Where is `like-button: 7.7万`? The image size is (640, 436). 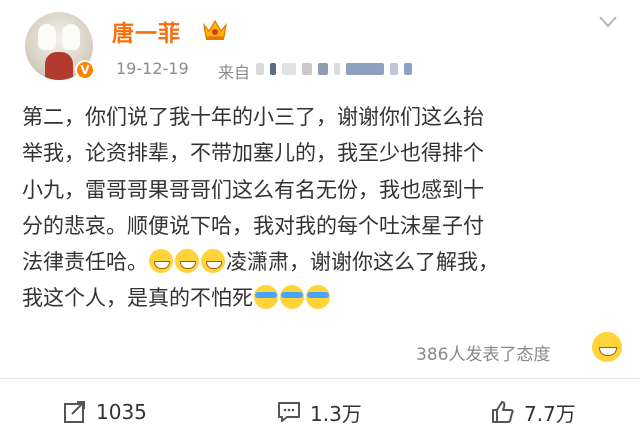 like-button: 7.7万 is located at coordinates (533, 412).